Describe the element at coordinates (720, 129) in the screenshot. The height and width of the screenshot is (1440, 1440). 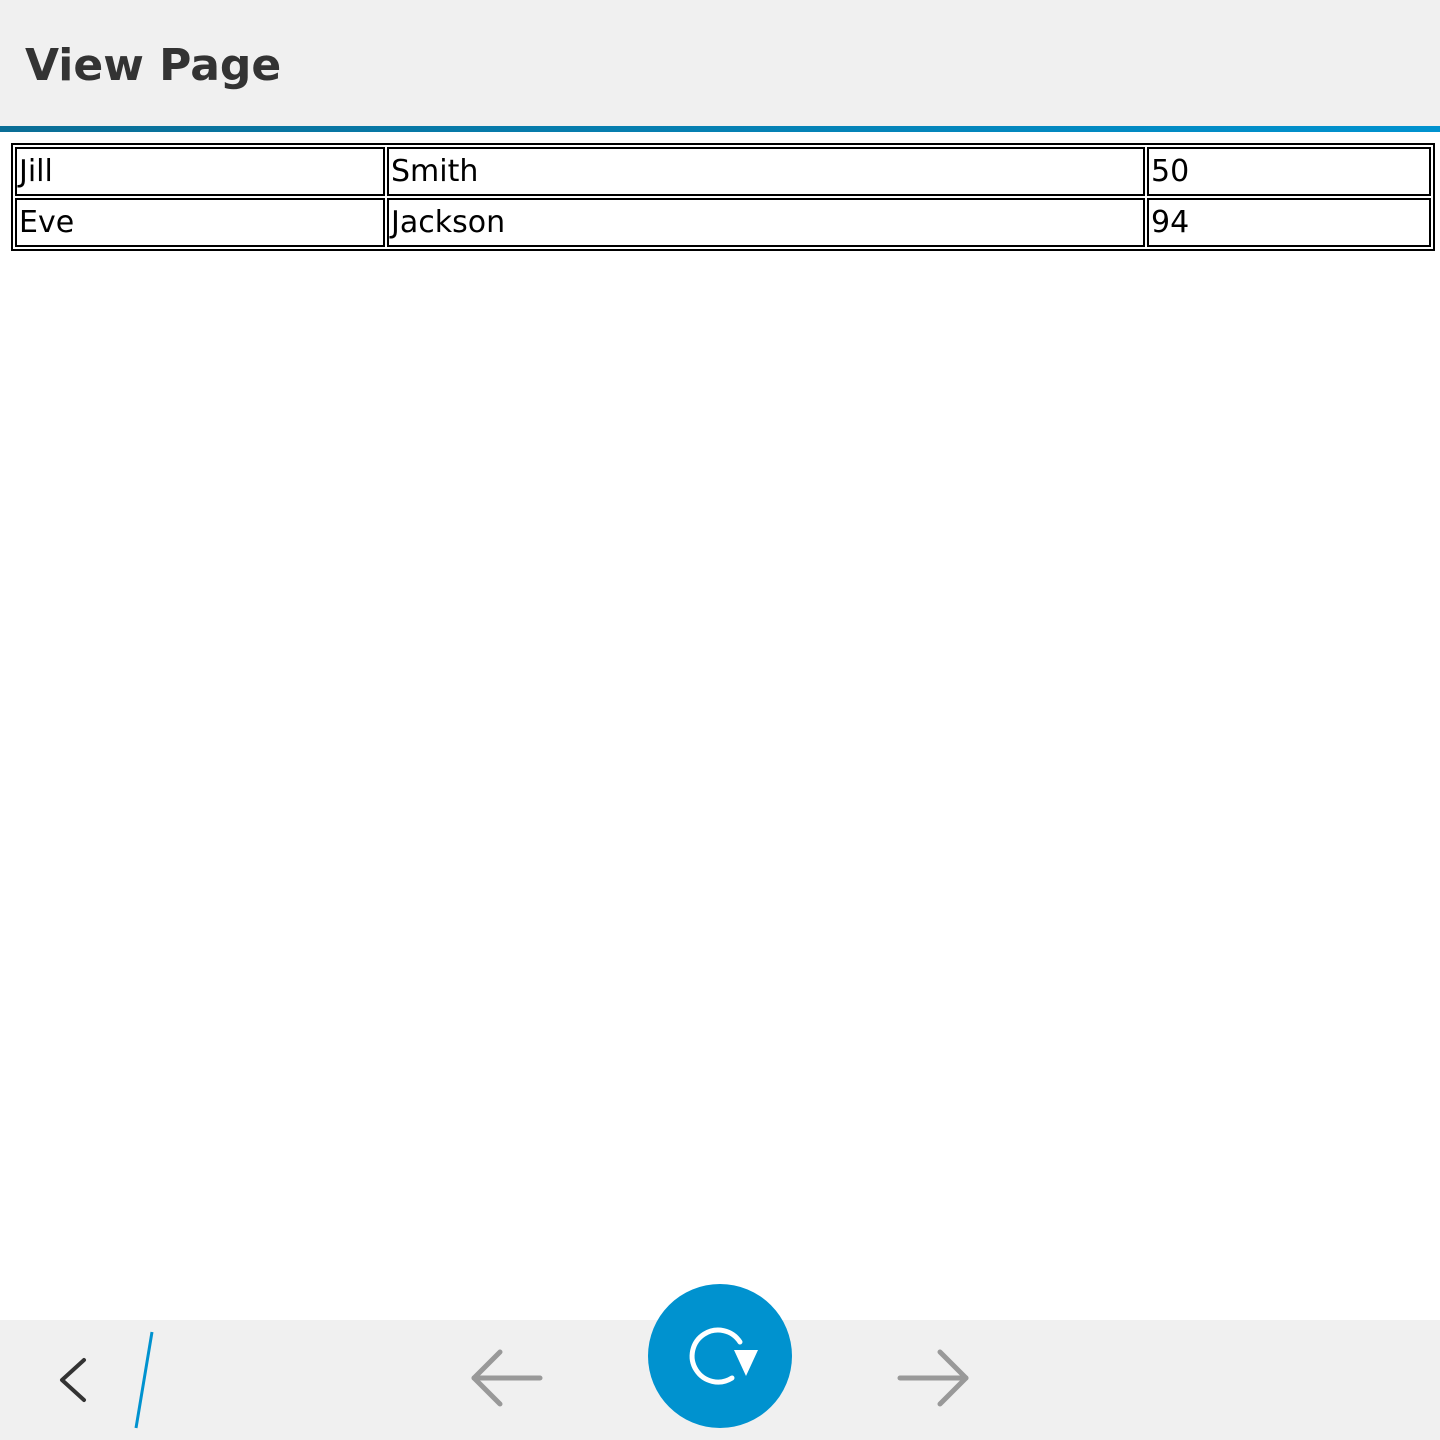
I see `title-accent-line` at that location.